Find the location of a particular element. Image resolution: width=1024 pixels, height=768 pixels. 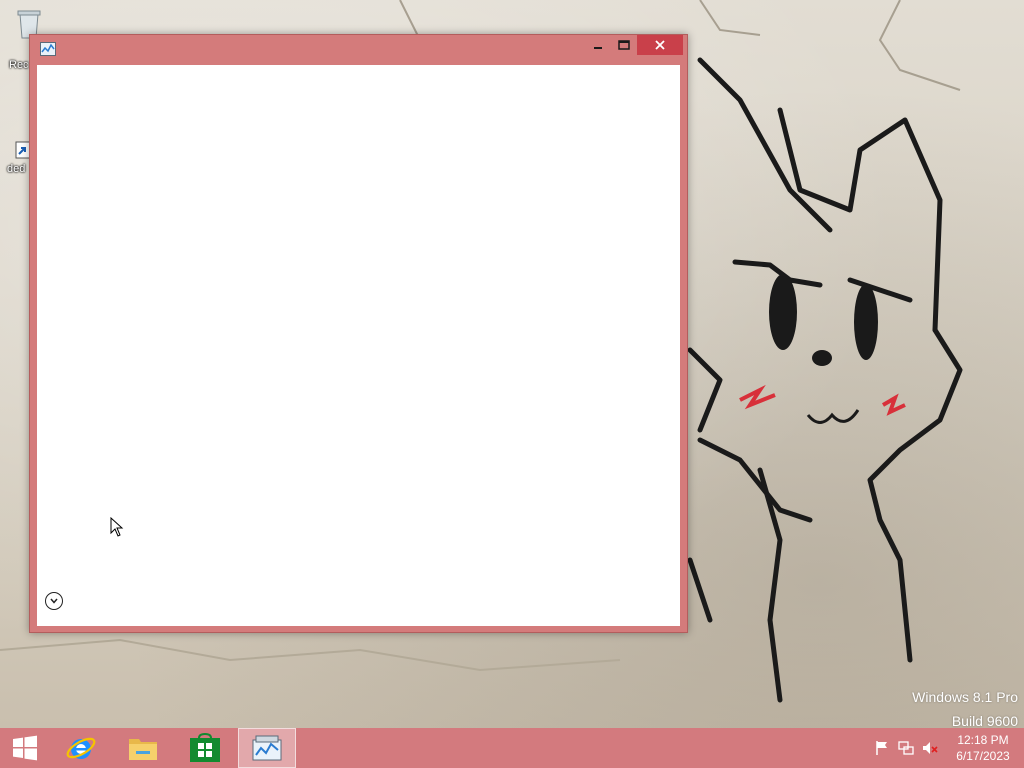

windows-logo-icon is located at coordinates (25, 748).